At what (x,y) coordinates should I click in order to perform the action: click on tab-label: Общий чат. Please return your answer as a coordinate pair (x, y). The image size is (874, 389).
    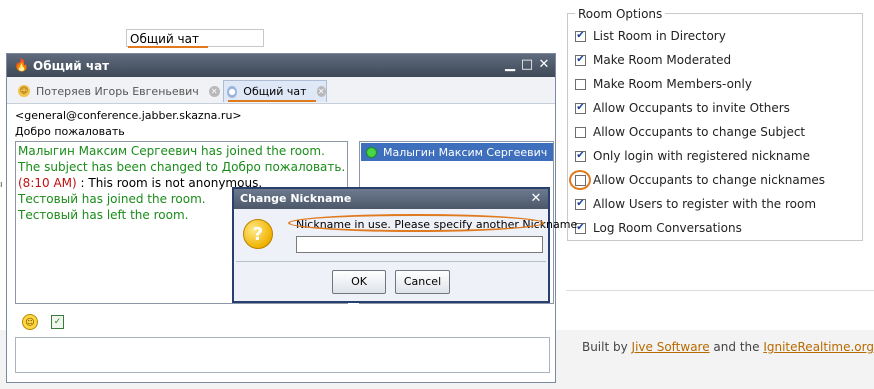
    Looking at the image, I should click on (275, 91).